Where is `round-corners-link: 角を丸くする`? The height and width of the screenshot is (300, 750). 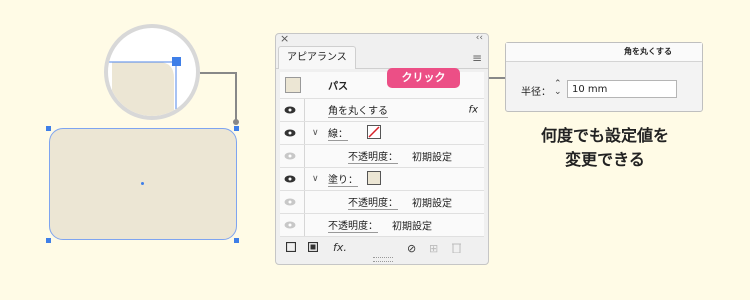
round-corners-link: 角を丸くする is located at coordinates (358, 110).